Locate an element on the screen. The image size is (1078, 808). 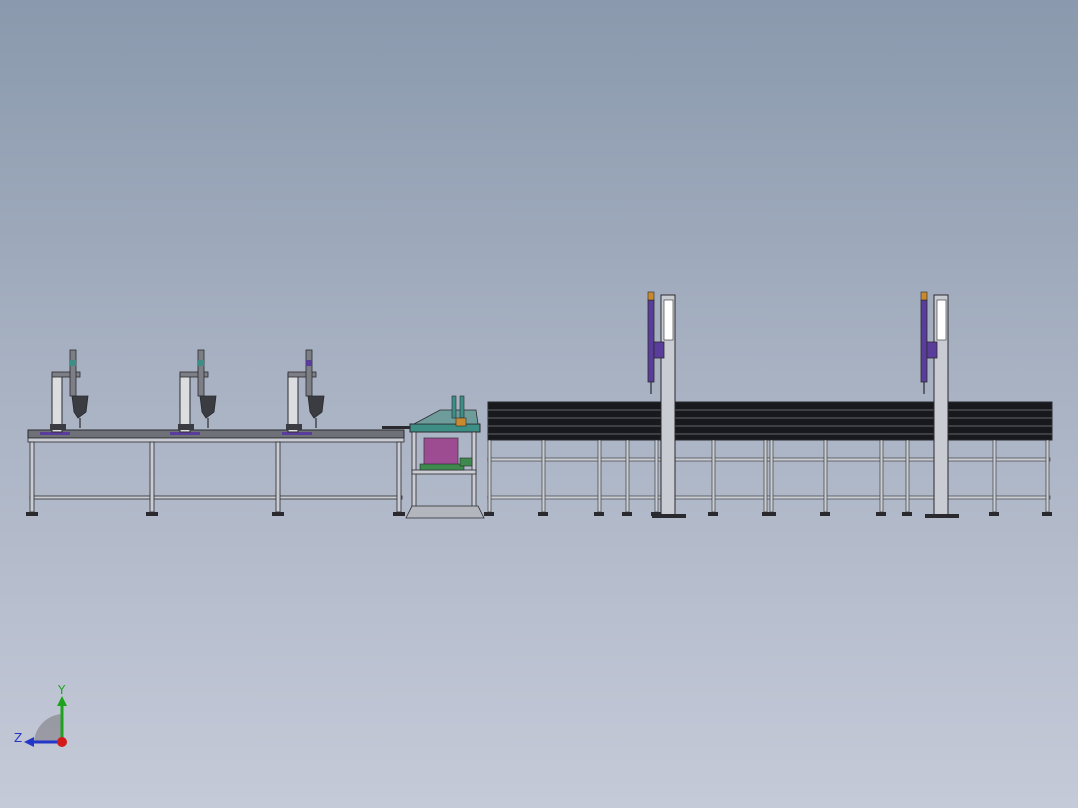
transfer-base is located at coordinates (445, 512).